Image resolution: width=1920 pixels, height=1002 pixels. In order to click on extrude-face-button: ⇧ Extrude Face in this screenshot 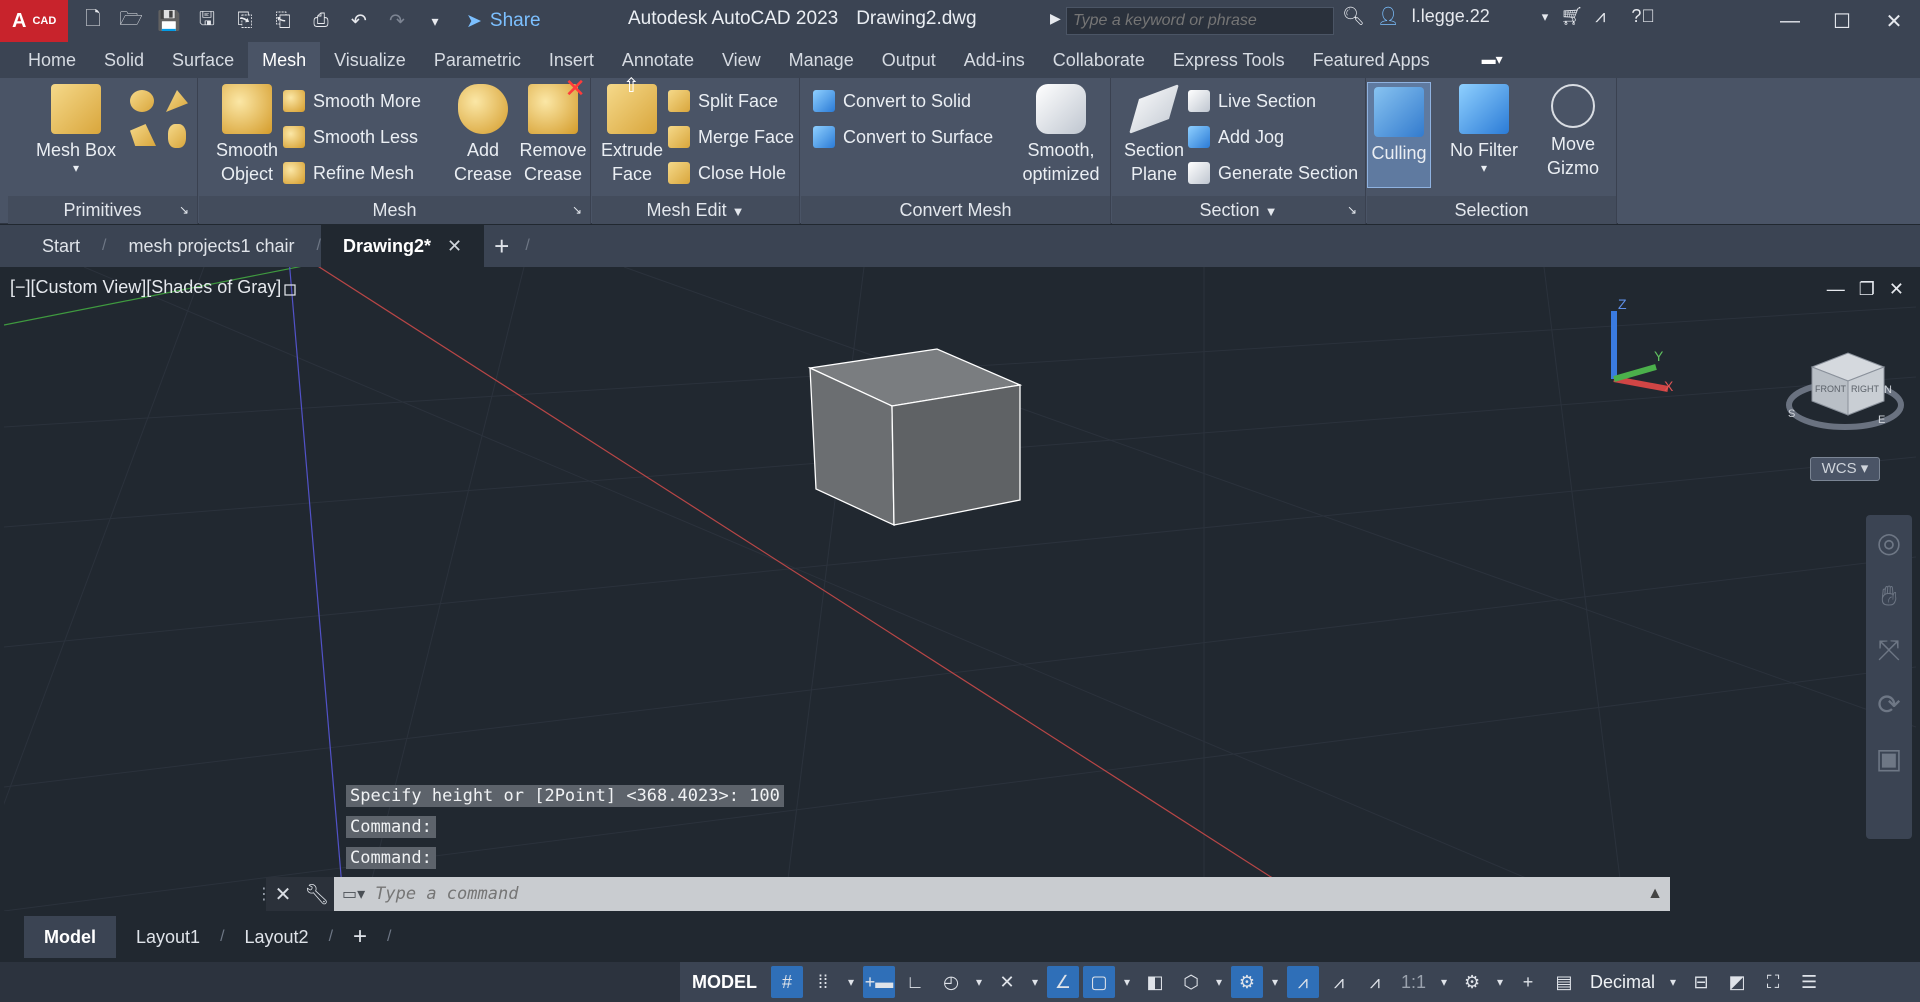, I will do `click(632, 130)`.